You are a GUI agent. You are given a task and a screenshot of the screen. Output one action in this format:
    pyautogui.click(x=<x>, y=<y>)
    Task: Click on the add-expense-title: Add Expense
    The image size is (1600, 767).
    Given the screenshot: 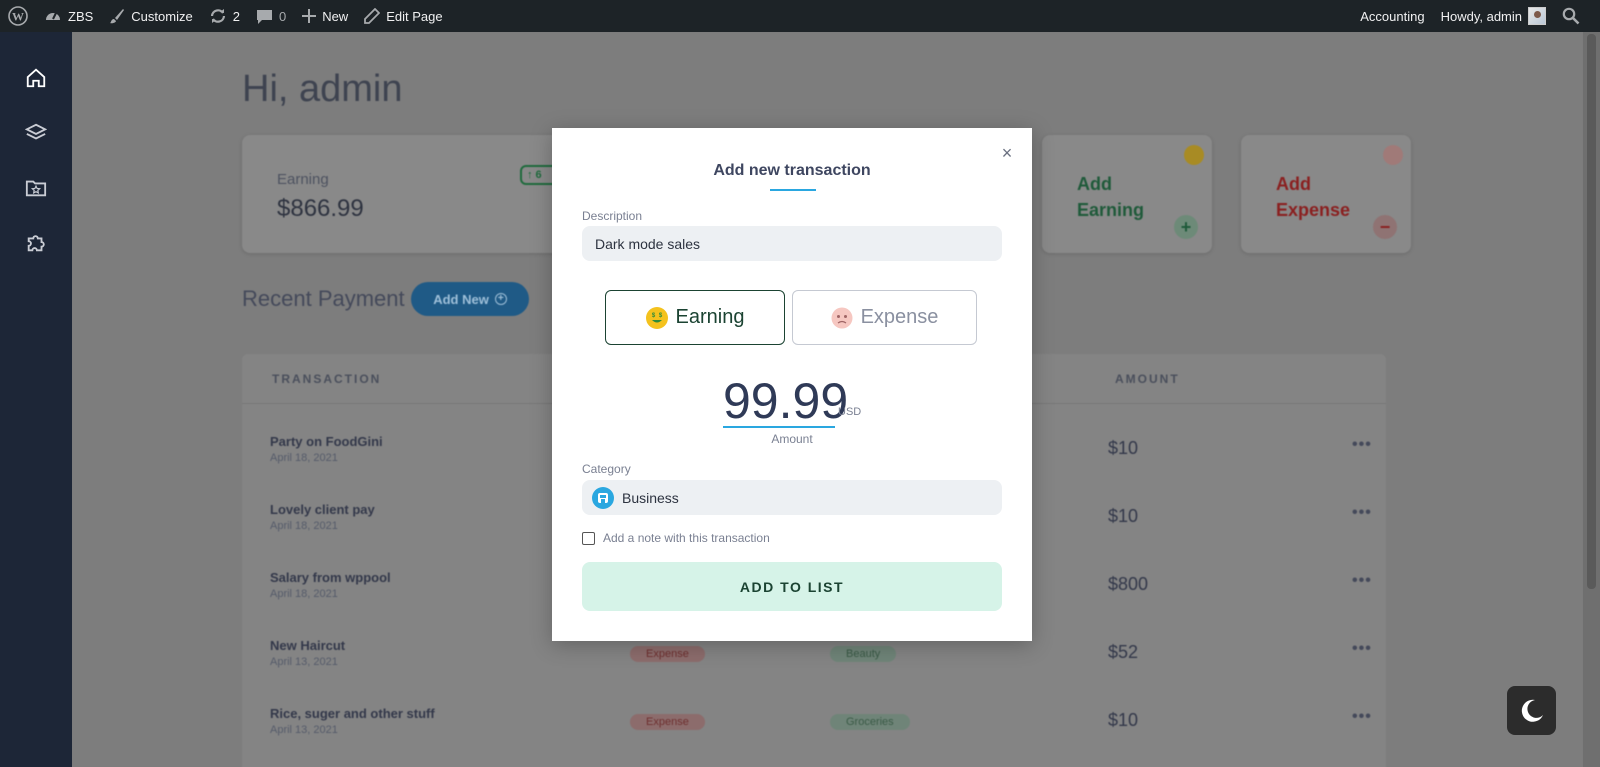 What is the action you would take?
    pyautogui.click(x=1313, y=197)
    